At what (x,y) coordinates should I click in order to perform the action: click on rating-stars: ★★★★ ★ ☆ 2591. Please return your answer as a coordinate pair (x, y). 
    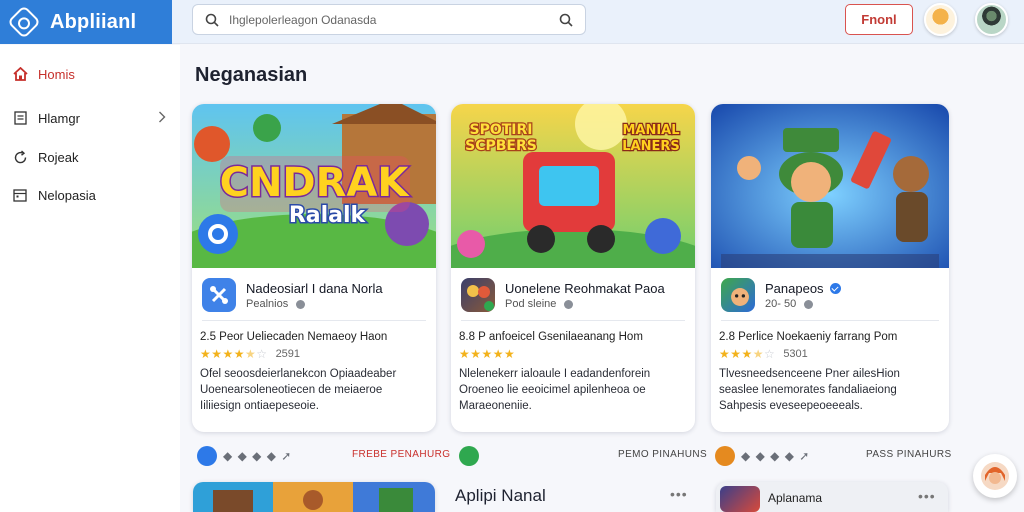
    Looking at the image, I should click on (250, 354).